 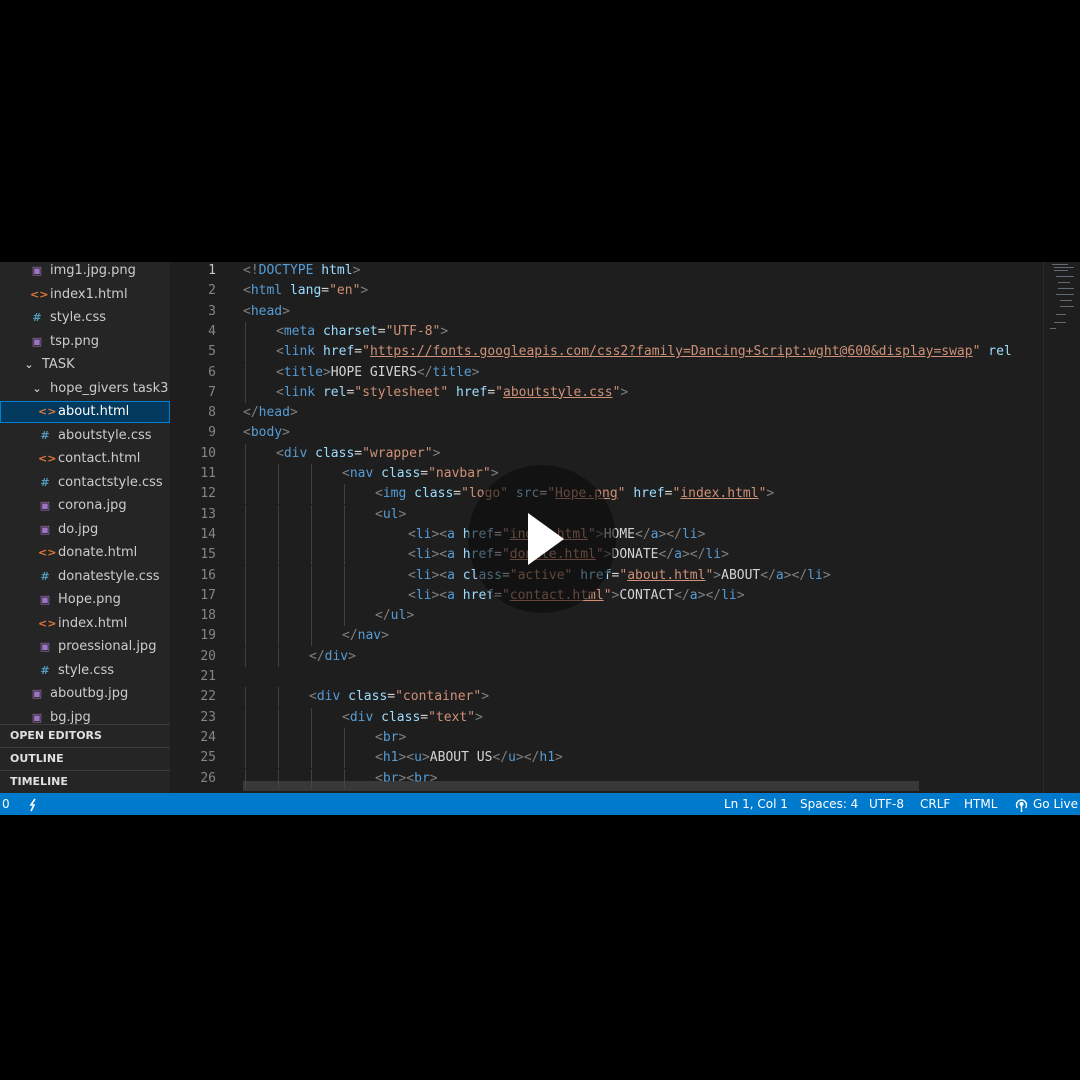 What do you see at coordinates (266, 433) in the screenshot?
I see `code-line: <body>` at bounding box center [266, 433].